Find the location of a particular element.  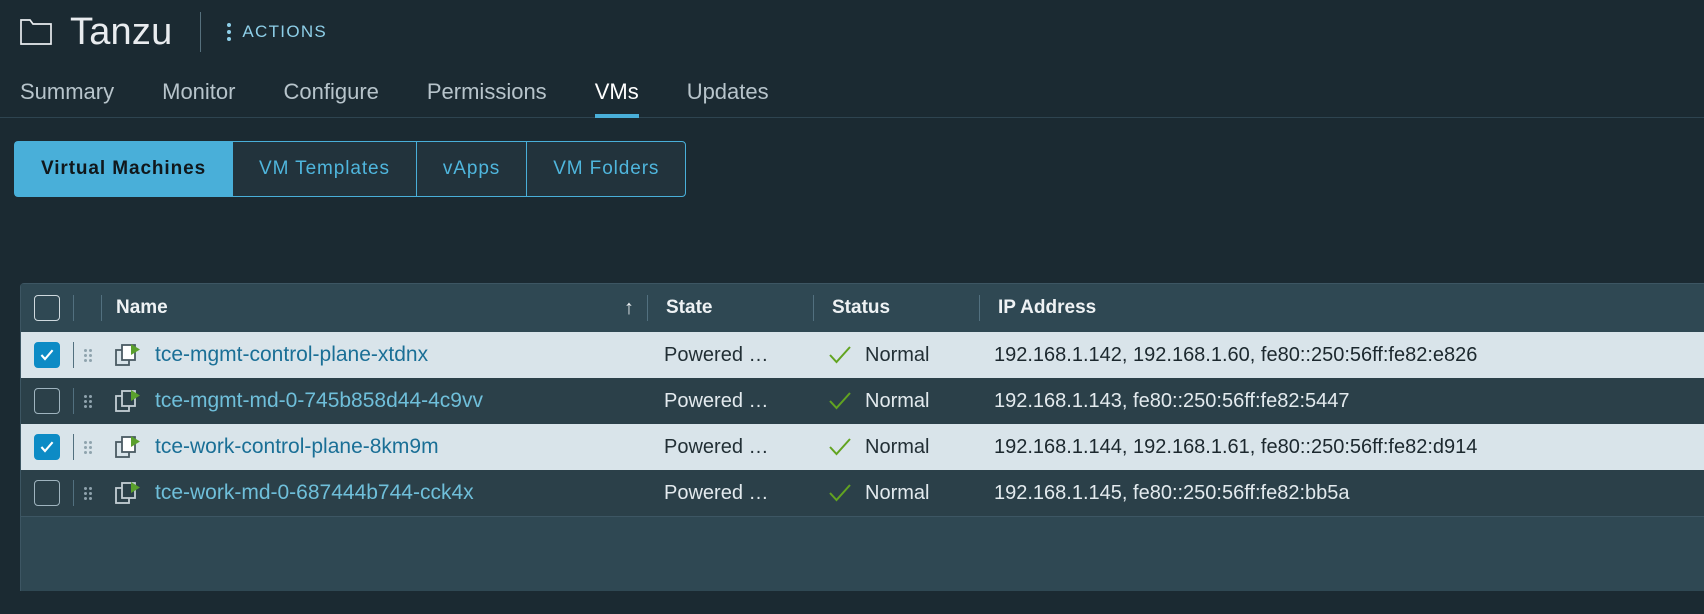

actions-button: ACTIONS is located at coordinates (277, 32).